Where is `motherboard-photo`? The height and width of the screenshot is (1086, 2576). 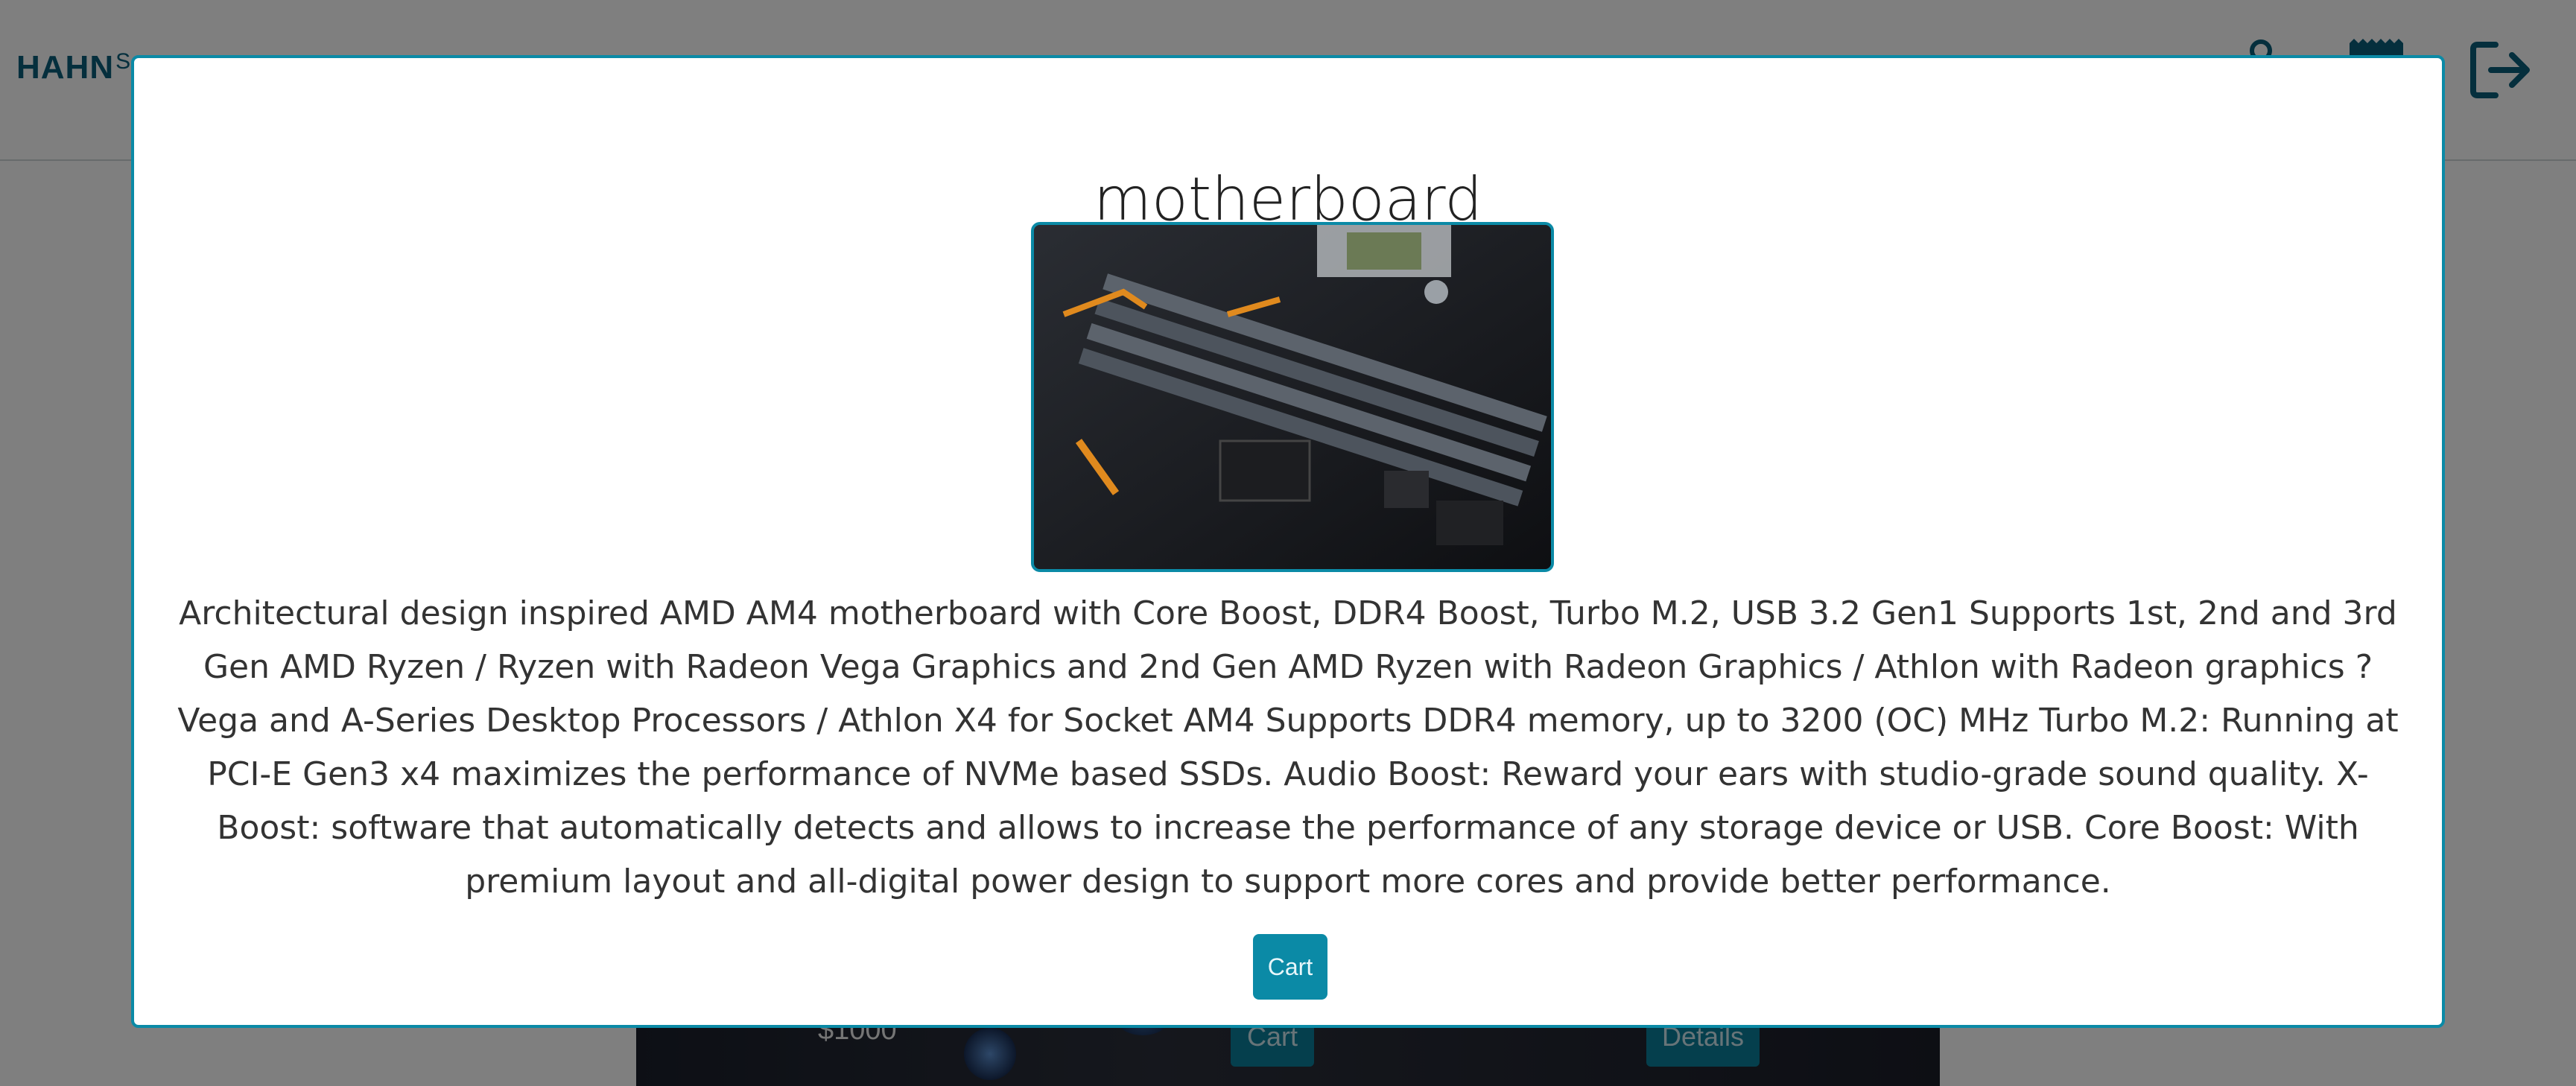 motherboard-photo is located at coordinates (1292, 397).